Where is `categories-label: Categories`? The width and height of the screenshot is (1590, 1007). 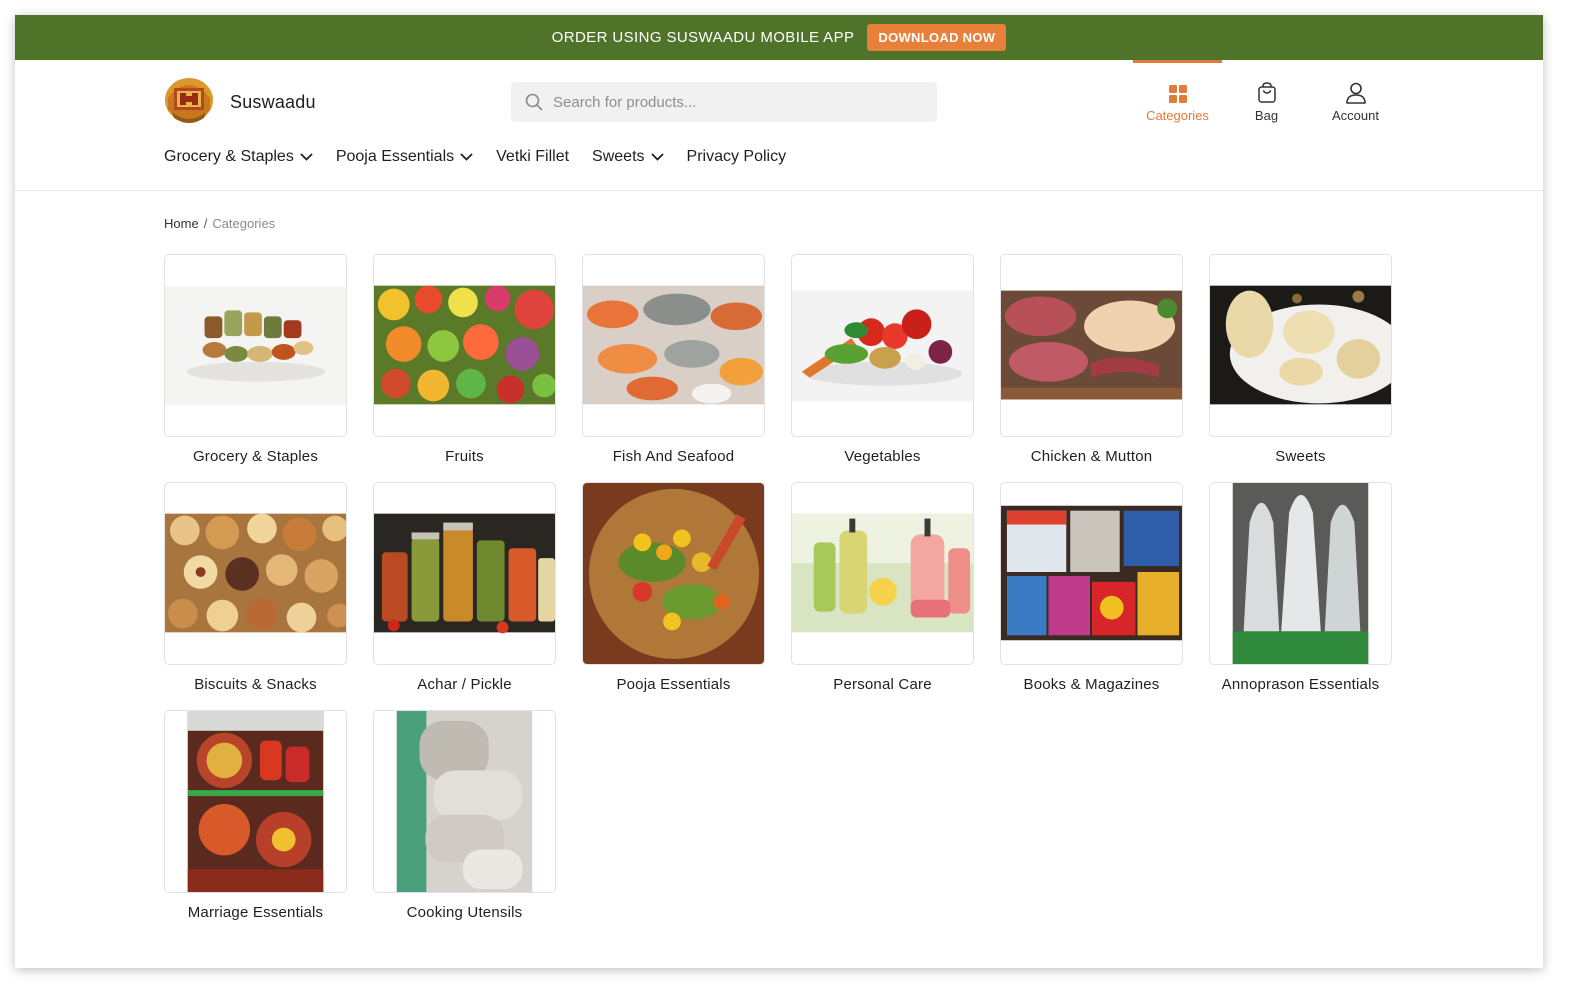 categories-label: Categories is located at coordinates (1177, 115).